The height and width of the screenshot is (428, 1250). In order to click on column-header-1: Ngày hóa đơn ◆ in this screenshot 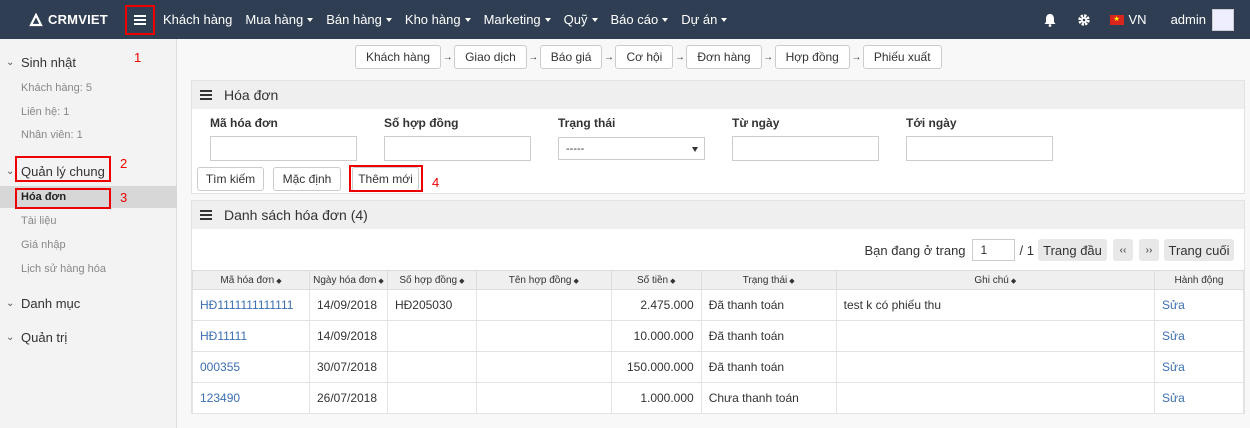, I will do `click(348, 280)`.